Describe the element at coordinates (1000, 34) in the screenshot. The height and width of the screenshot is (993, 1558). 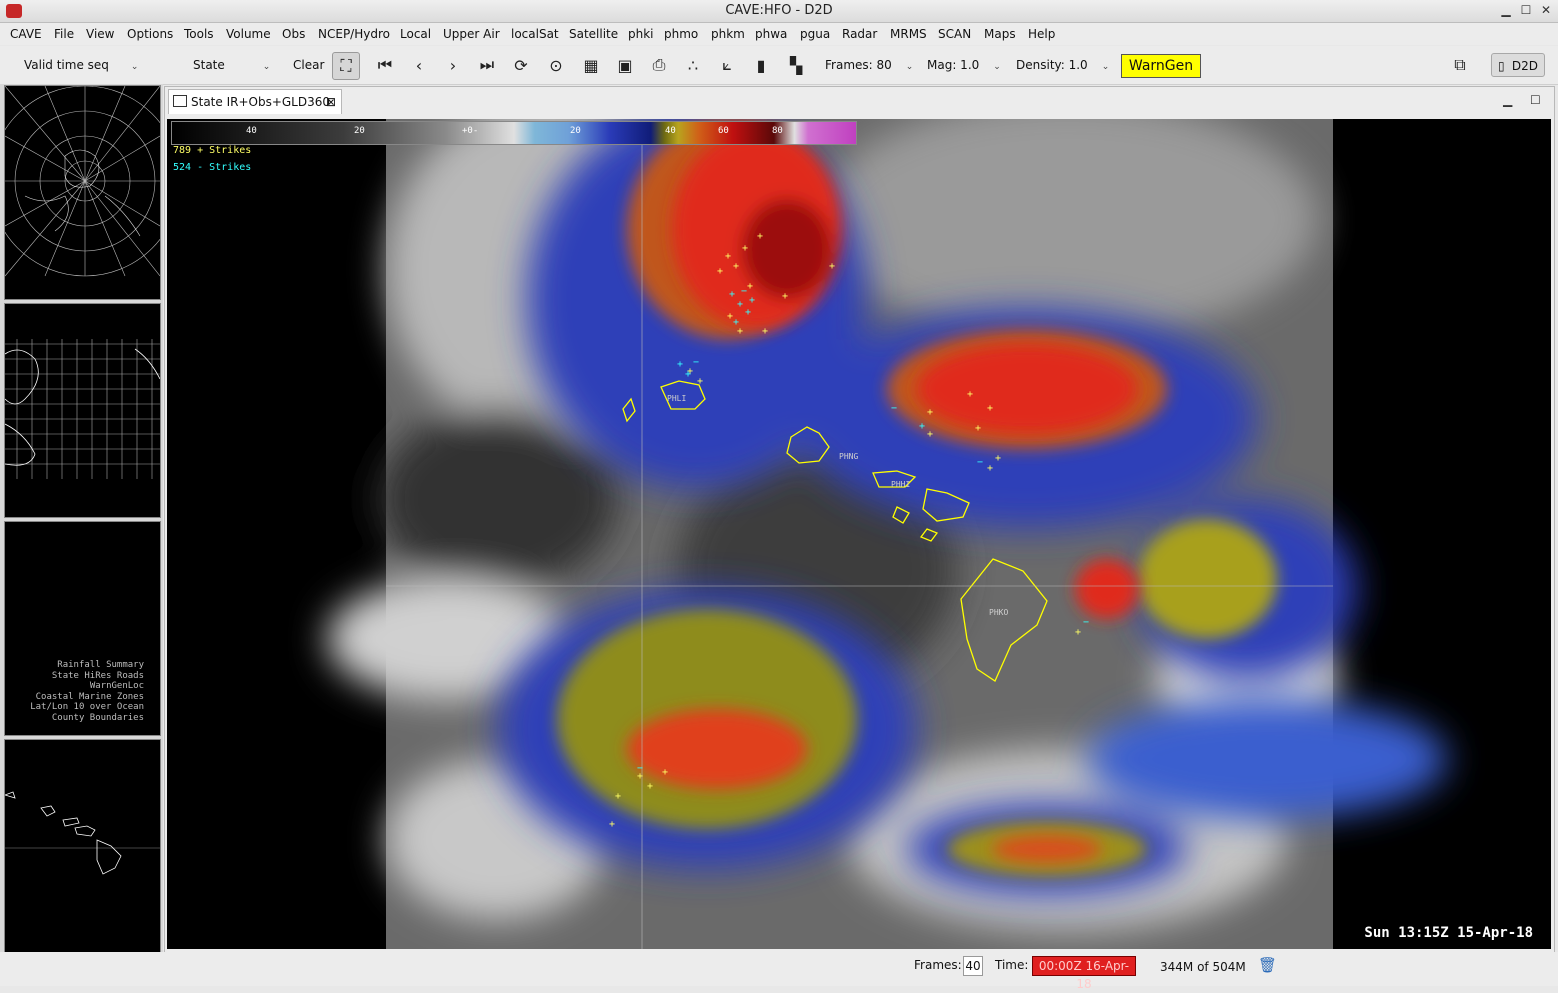
I see `menu-maps: Maps` at that location.